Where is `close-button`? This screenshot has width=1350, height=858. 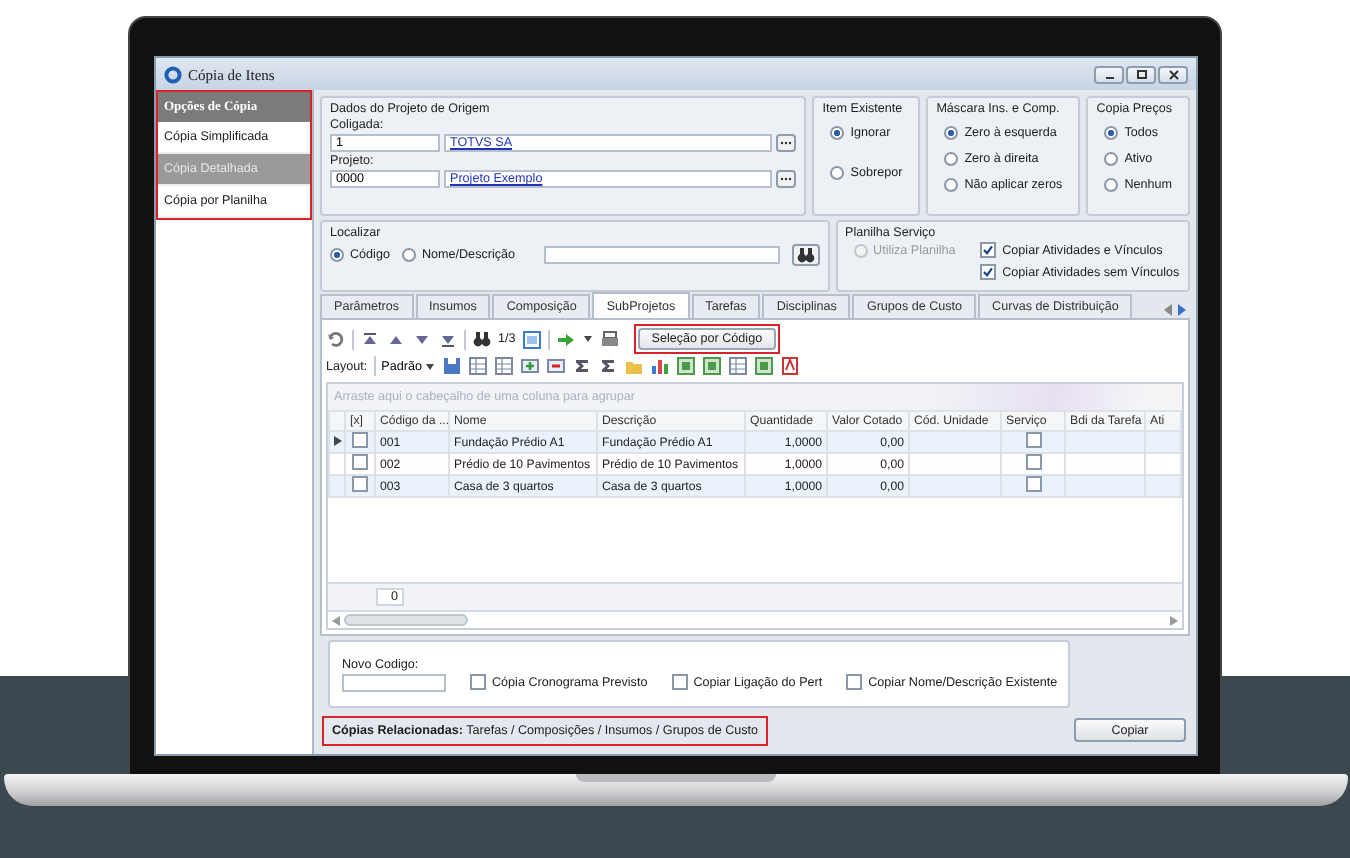
close-button is located at coordinates (1173, 74).